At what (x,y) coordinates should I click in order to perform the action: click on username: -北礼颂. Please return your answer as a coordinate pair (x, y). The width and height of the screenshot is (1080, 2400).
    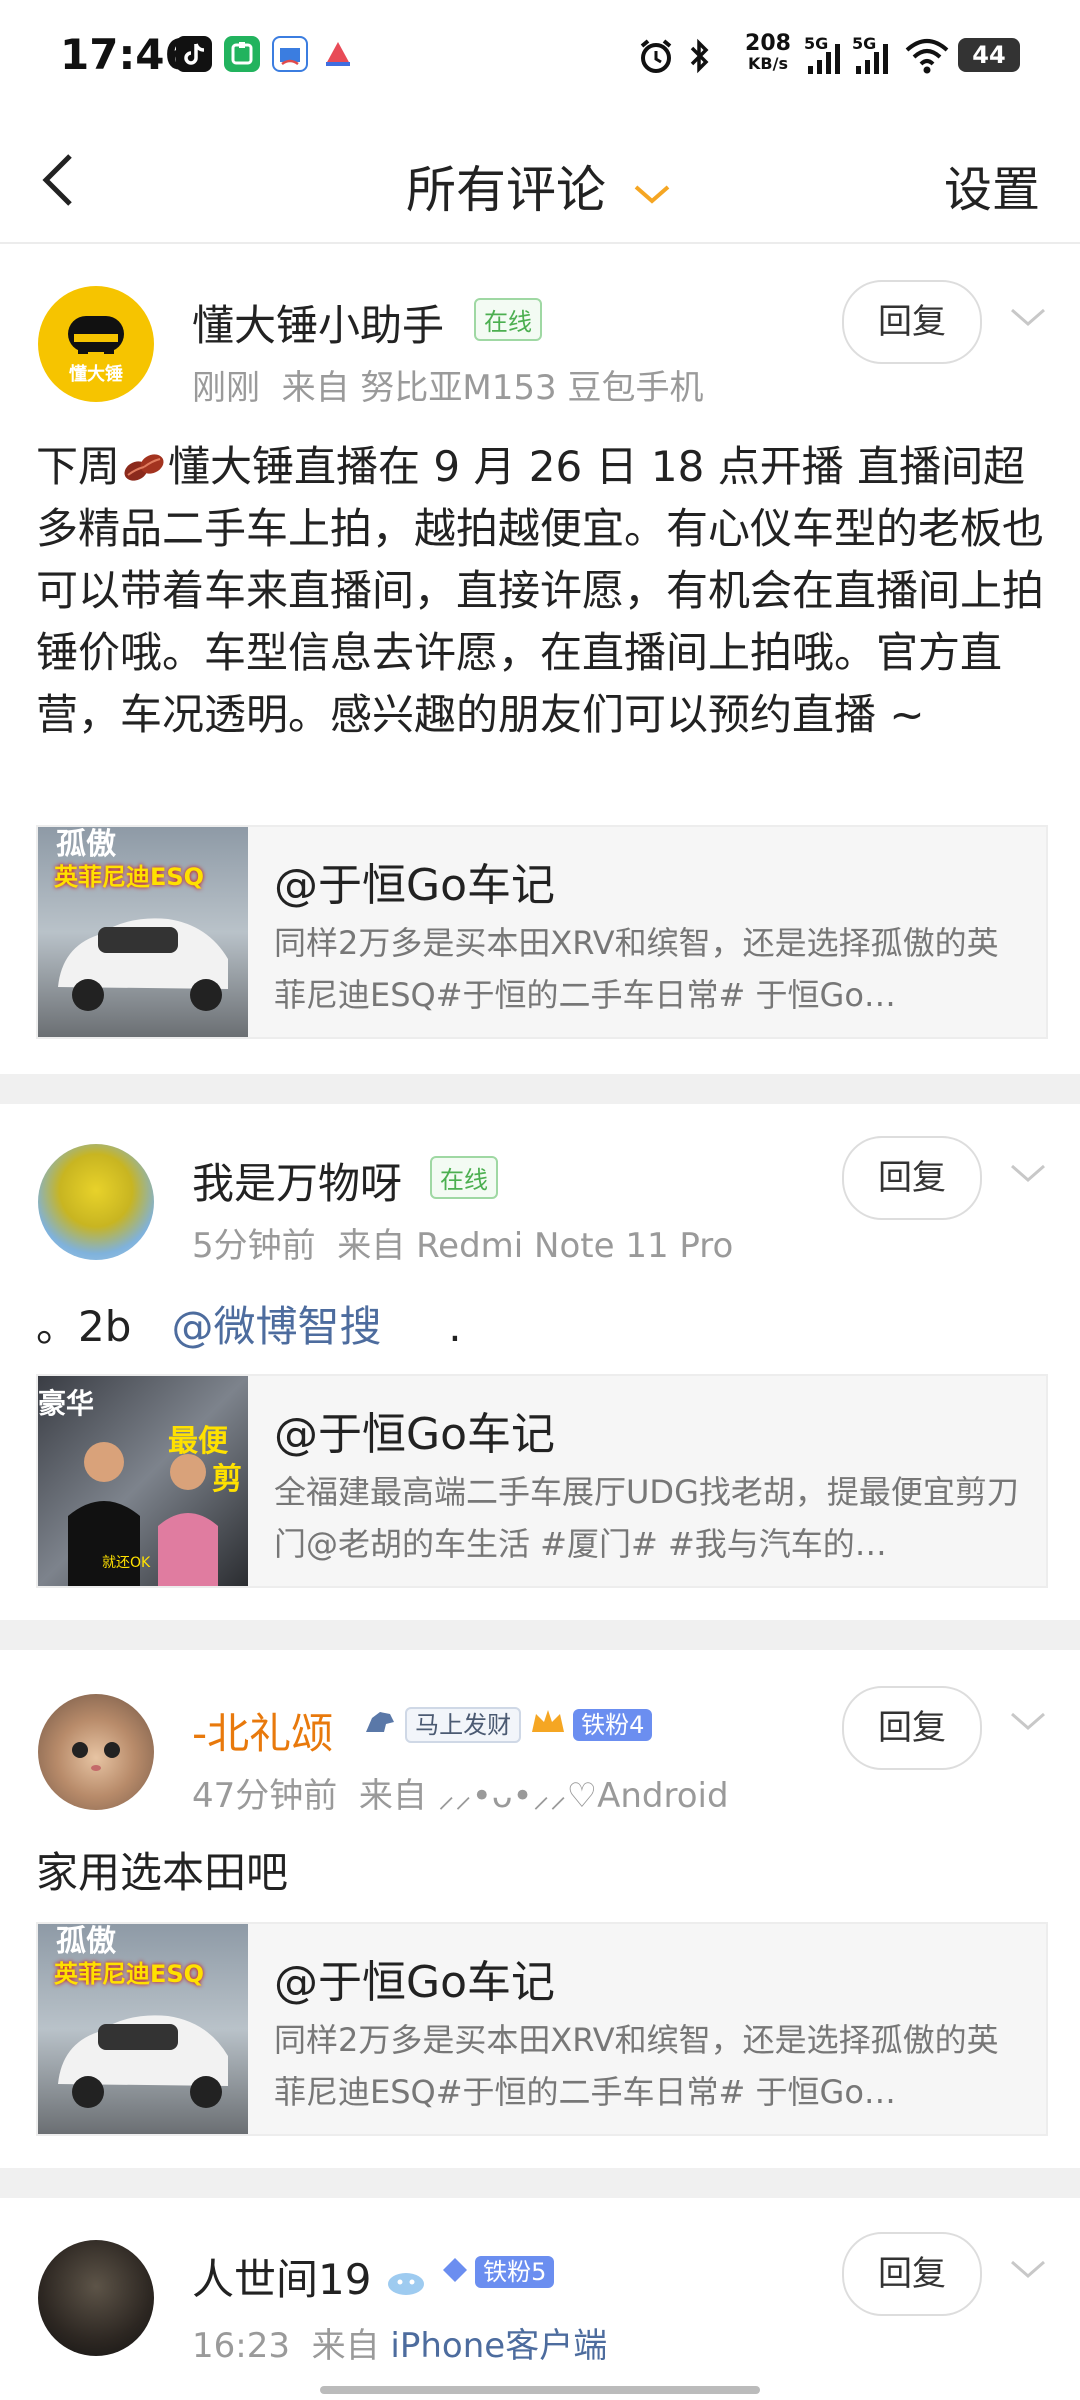
    Looking at the image, I should click on (262, 1730).